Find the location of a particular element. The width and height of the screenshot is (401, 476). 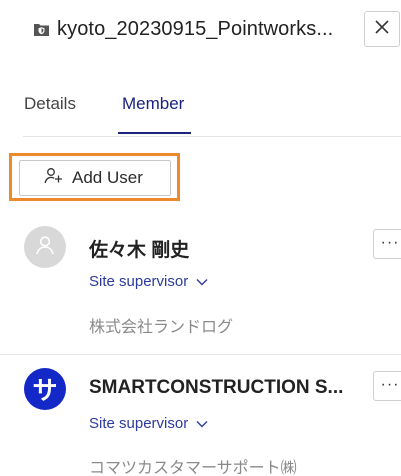

user-placeholder-icon is located at coordinates (45, 247).